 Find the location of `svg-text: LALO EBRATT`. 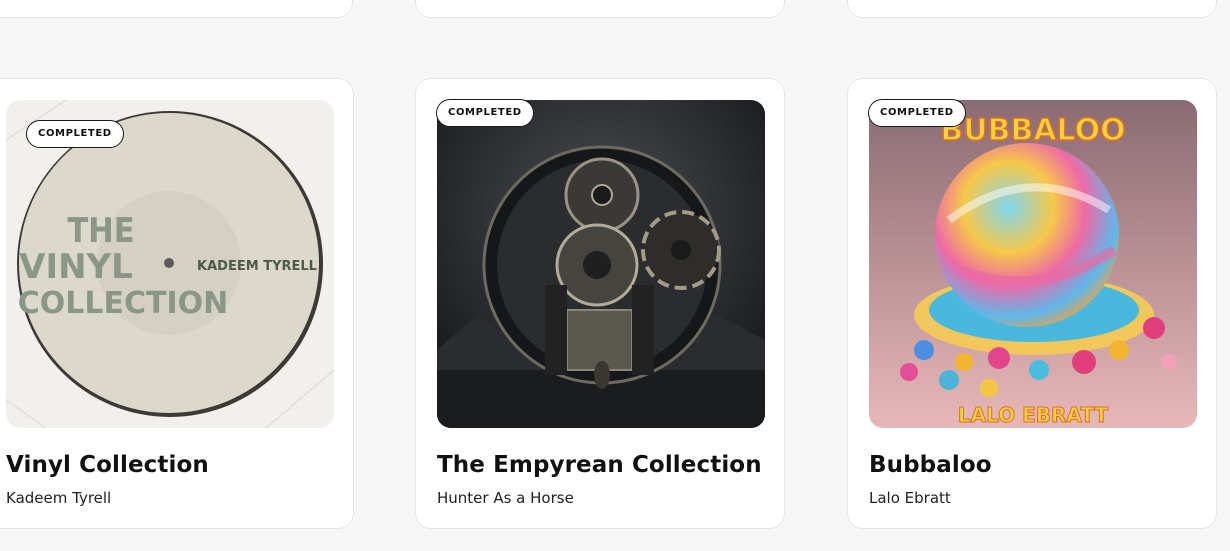

svg-text: LALO EBRATT is located at coordinates (1033, 415).